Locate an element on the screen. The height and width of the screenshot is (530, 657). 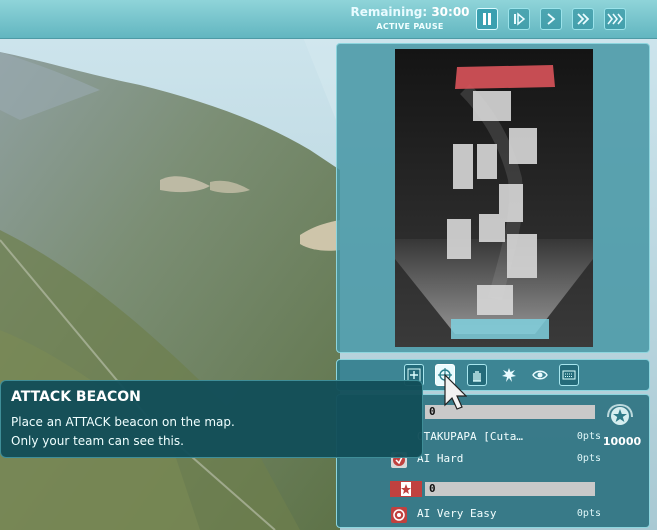
tooltip-description: Place an ATTACK beacon on the map. is located at coordinates (123, 422).